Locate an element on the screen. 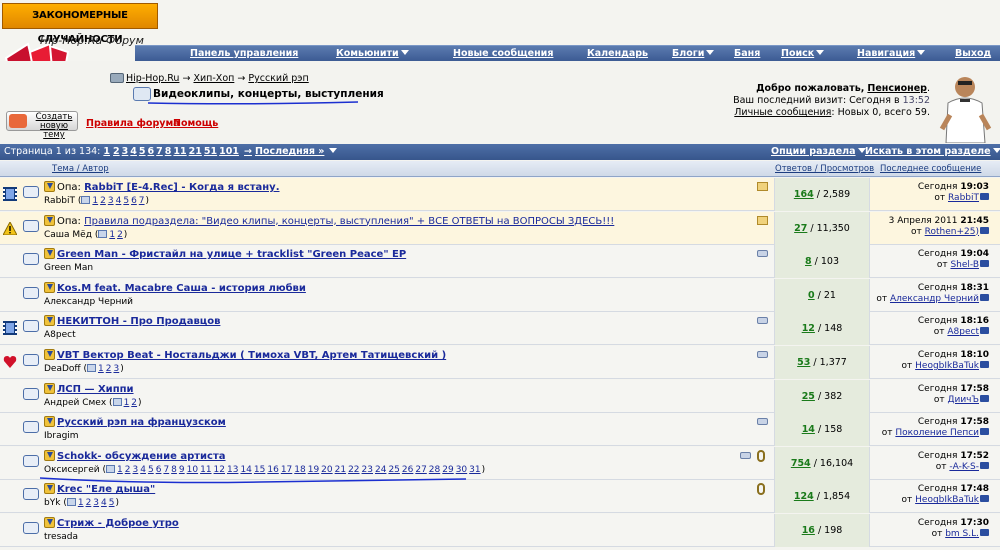 Image resolution: width=1000 pixels, height=550 pixels. thread-page-link: 31 is located at coordinates (474, 470).